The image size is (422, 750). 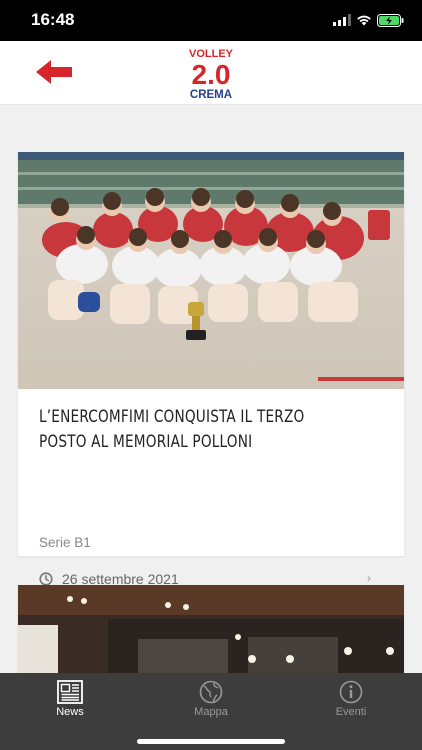 I want to click on clock-icon, so click(x=46, y=579).